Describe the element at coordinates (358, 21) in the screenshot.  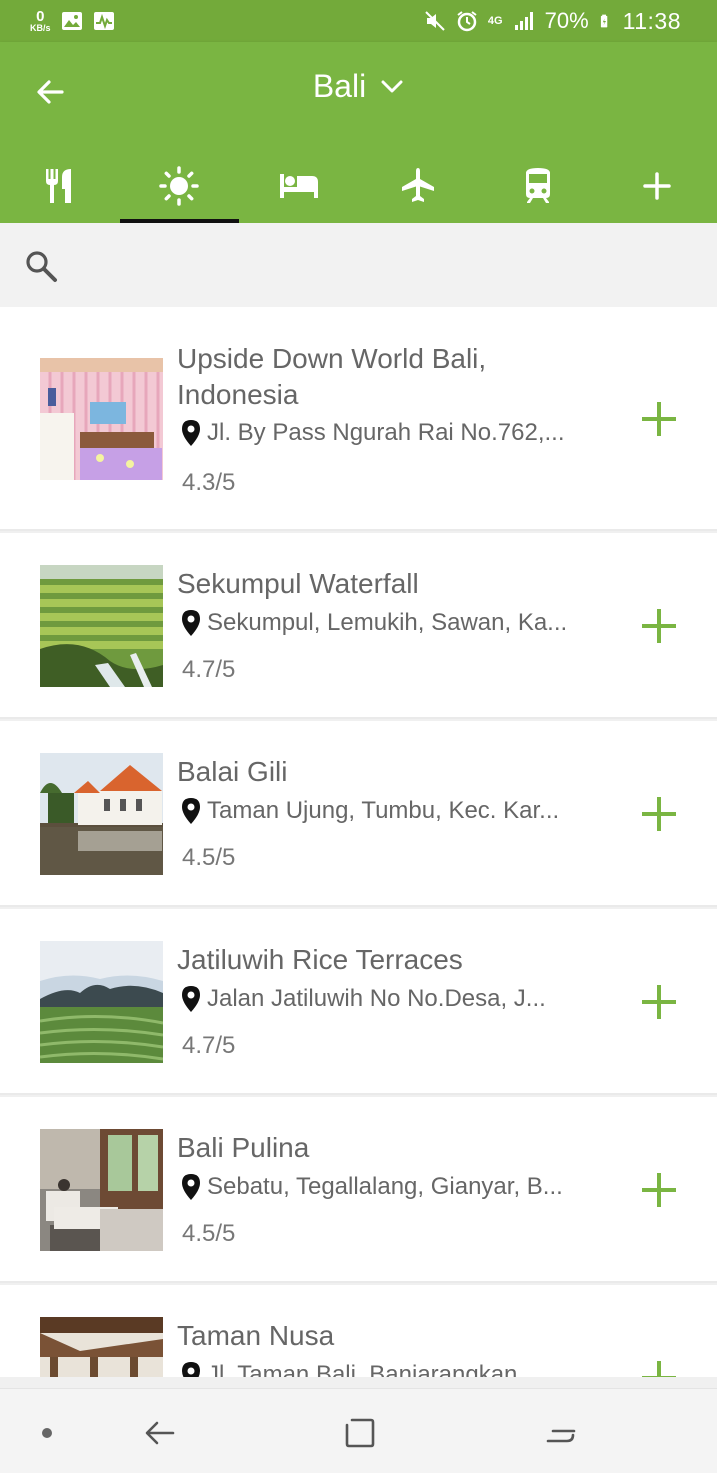
I see `status-bar: 0 KB/s 4G 70% 11:38` at that location.